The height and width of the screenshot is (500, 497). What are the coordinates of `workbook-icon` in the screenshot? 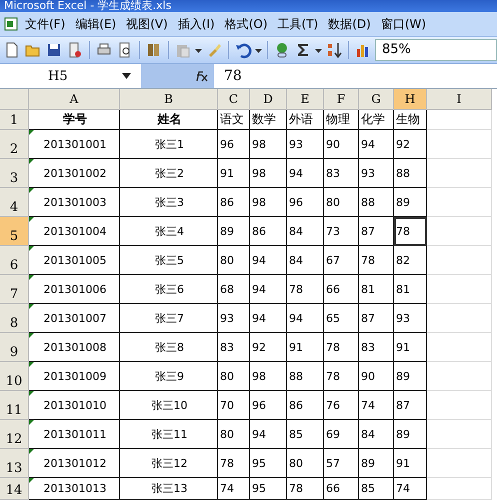 It's located at (11, 24).